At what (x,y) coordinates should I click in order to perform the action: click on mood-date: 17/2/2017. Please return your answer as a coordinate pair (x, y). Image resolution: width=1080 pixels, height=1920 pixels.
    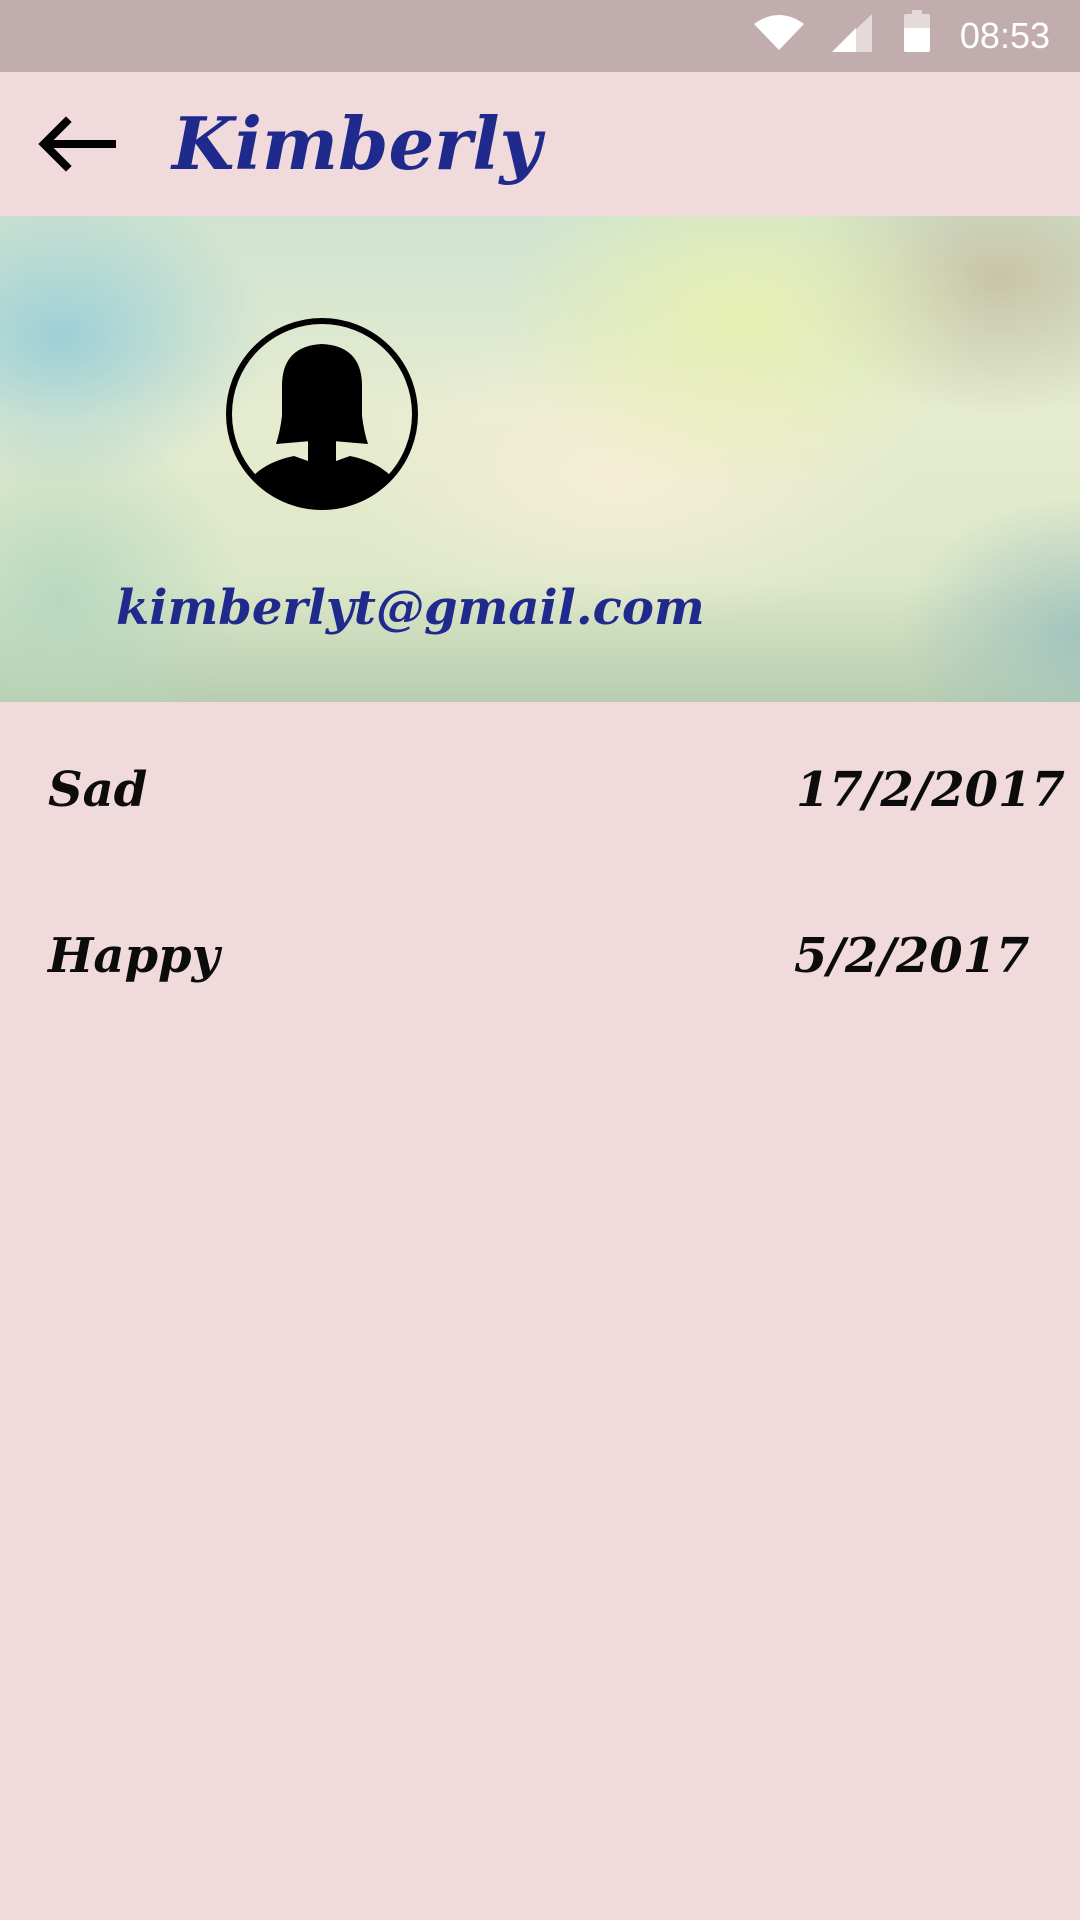
    Looking at the image, I should click on (930, 790).